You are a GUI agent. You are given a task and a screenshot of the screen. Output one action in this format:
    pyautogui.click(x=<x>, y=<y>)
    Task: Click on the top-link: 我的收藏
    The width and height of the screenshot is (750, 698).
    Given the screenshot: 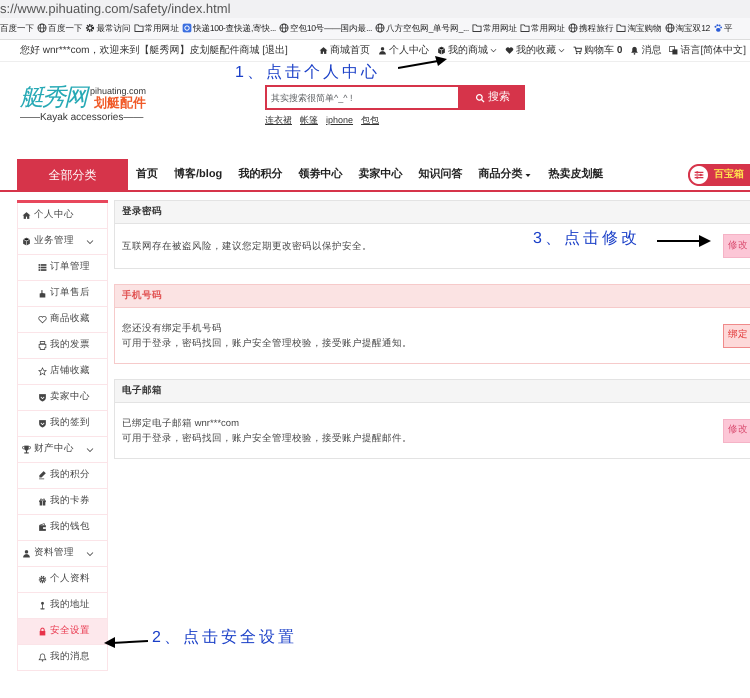 What is the action you would take?
    pyautogui.click(x=535, y=50)
    